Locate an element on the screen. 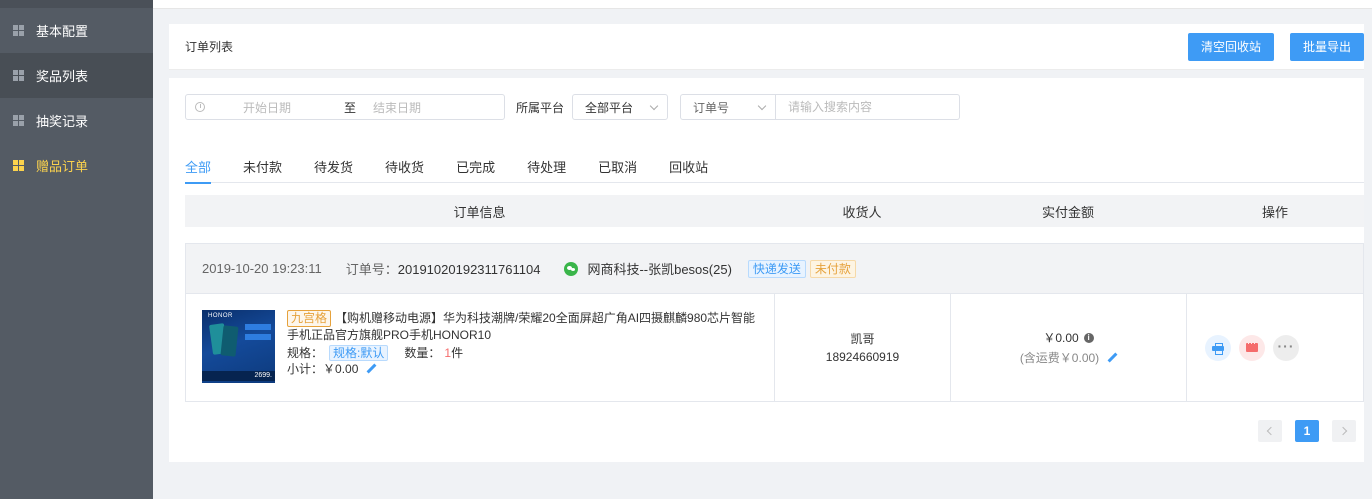 This screenshot has height=499, width=1372. sidebar-item-label: 奖品列表 is located at coordinates (62, 76).